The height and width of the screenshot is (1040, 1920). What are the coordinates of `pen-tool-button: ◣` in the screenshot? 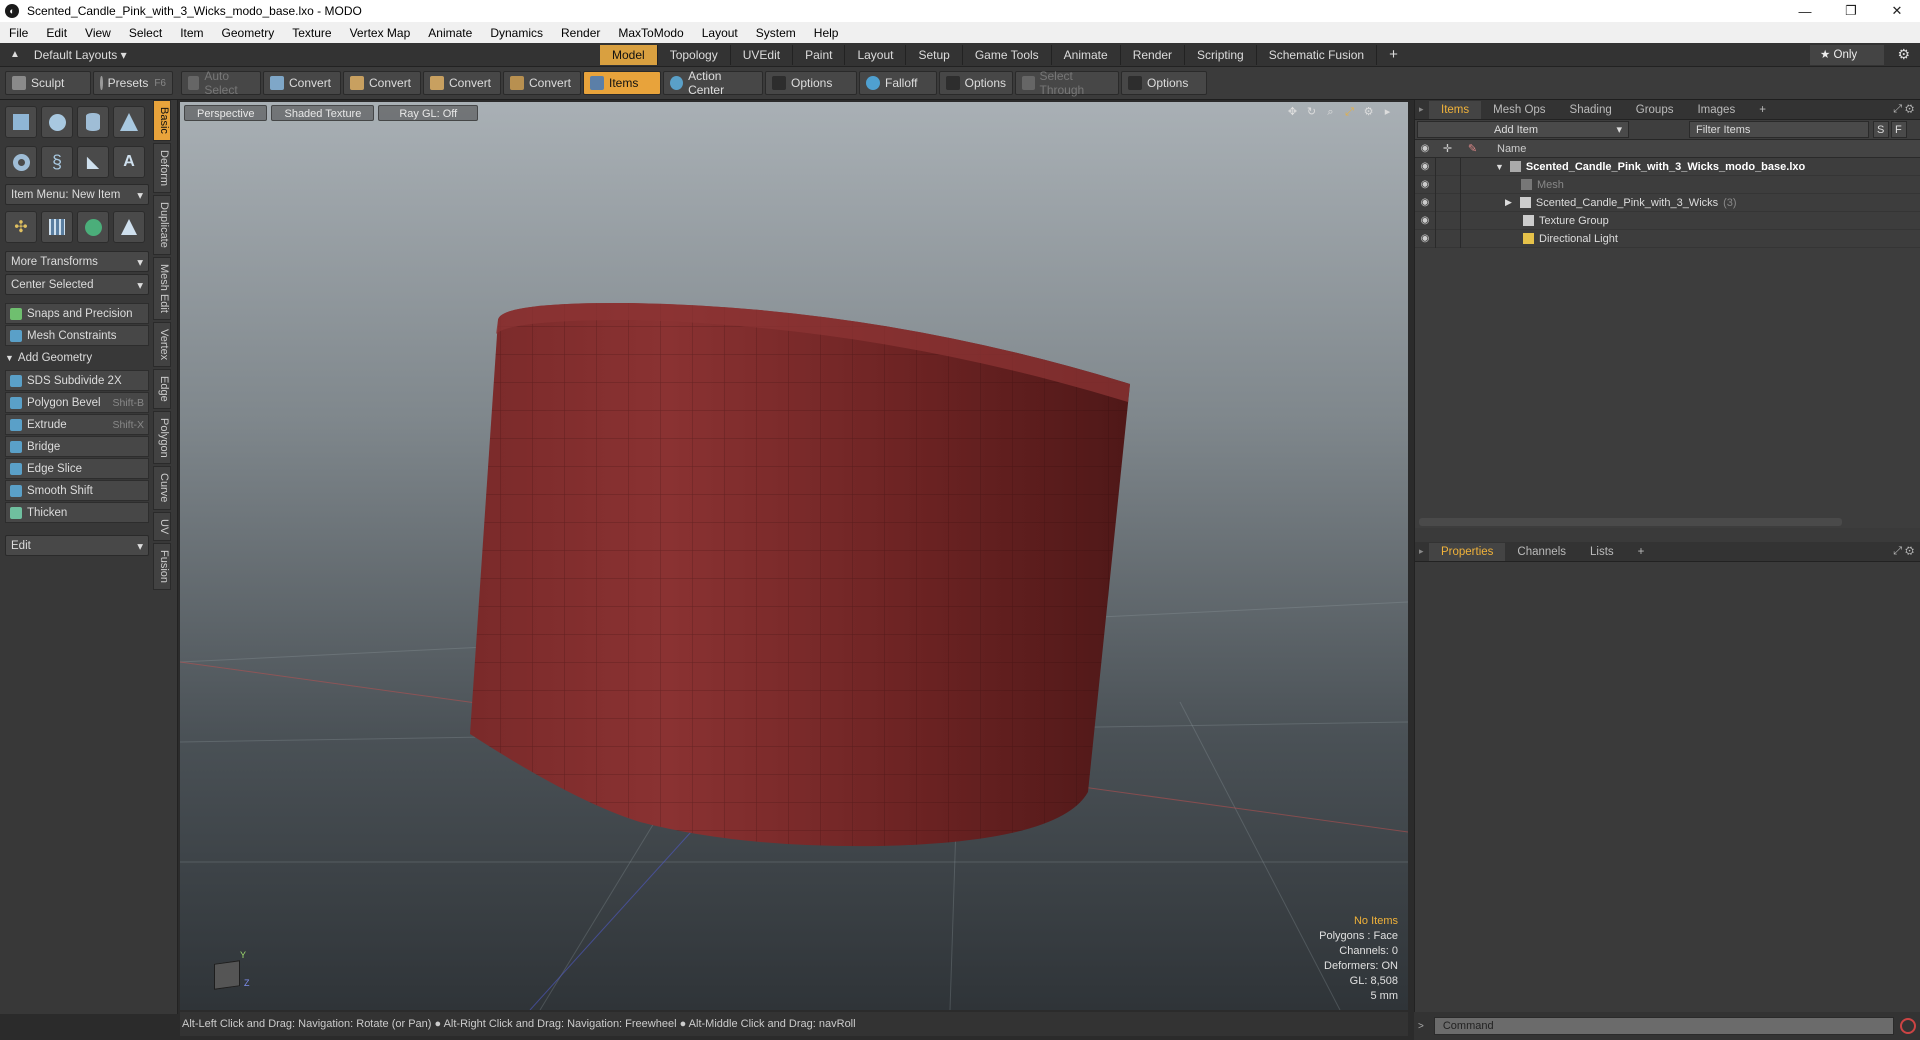 It's located at (93, 162).